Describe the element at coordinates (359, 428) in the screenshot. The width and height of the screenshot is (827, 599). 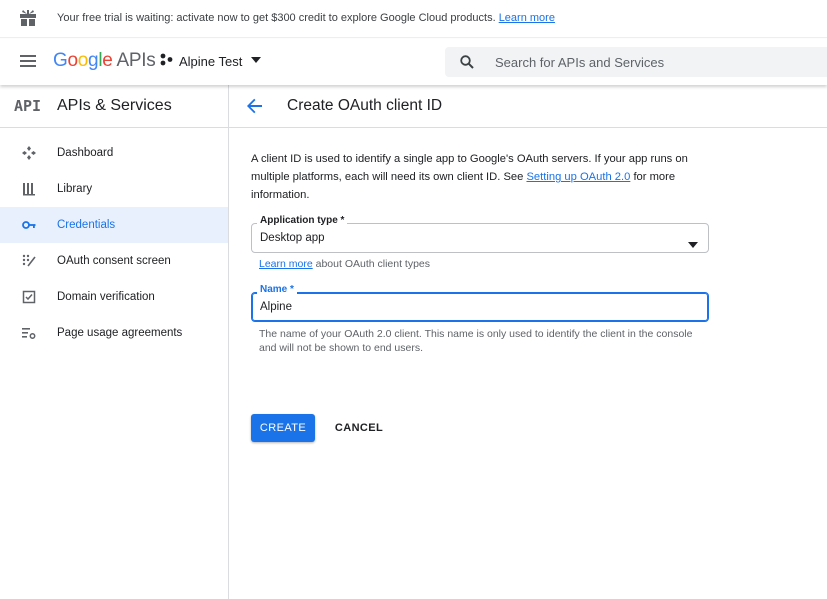
I see `cancel-button: CANCEL` at that location.